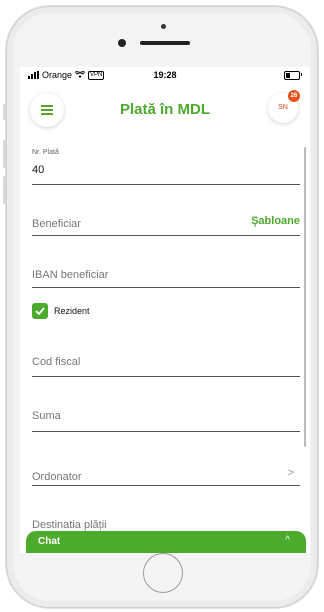 The height and width of the screenshot is (612, 324). Describe the element at coordinates (56, 362) in the screenshot. I see `cod-fiscal-placeholder: Cod fiscal` at that location.